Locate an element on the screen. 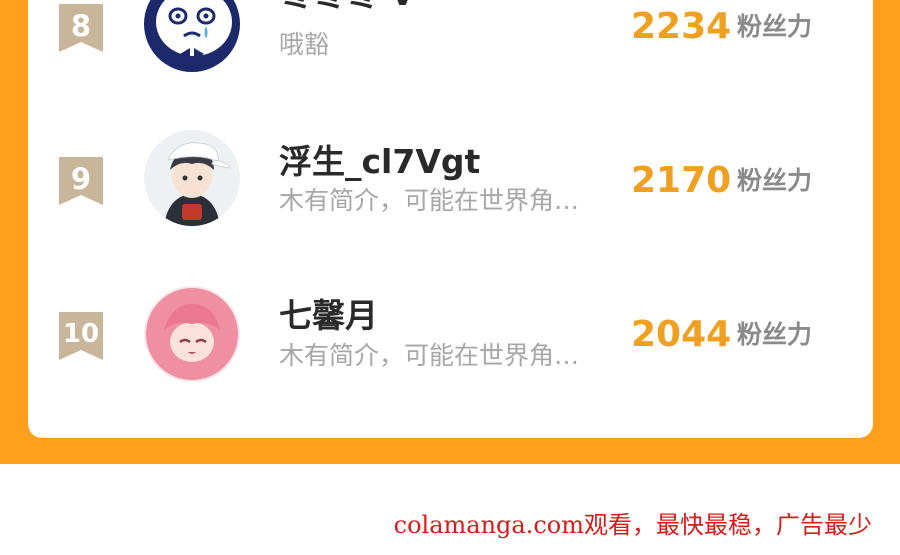  user-bio: 哦豁 is located at coordinates (304, 44).